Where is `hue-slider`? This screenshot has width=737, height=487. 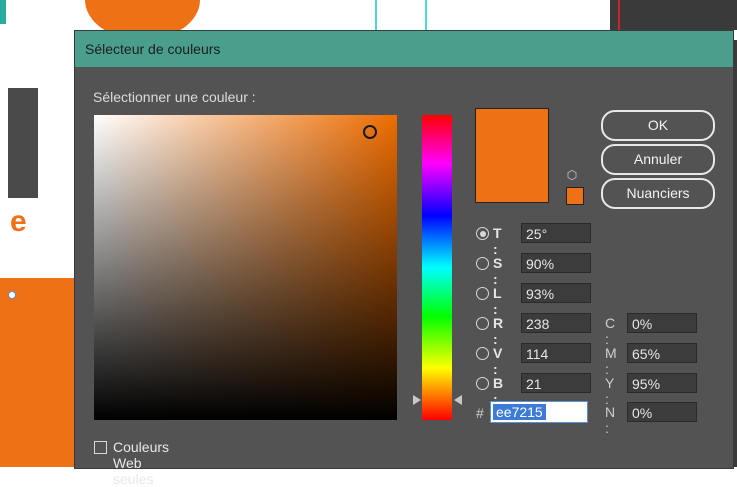
hue-slider is located at coordinates (437, 267).